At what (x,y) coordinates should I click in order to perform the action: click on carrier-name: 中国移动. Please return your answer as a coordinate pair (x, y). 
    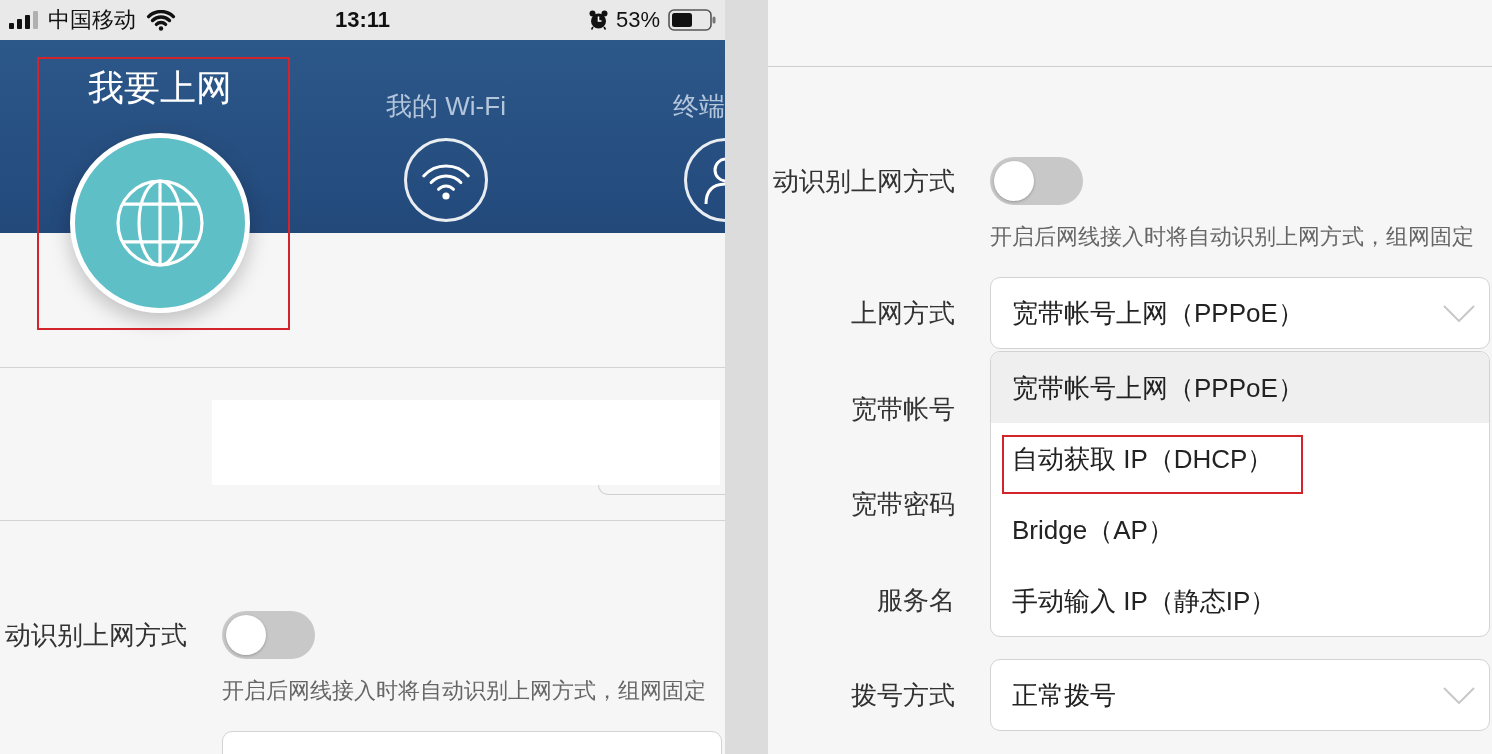
    Looking at the image, I should click on (92, 20).